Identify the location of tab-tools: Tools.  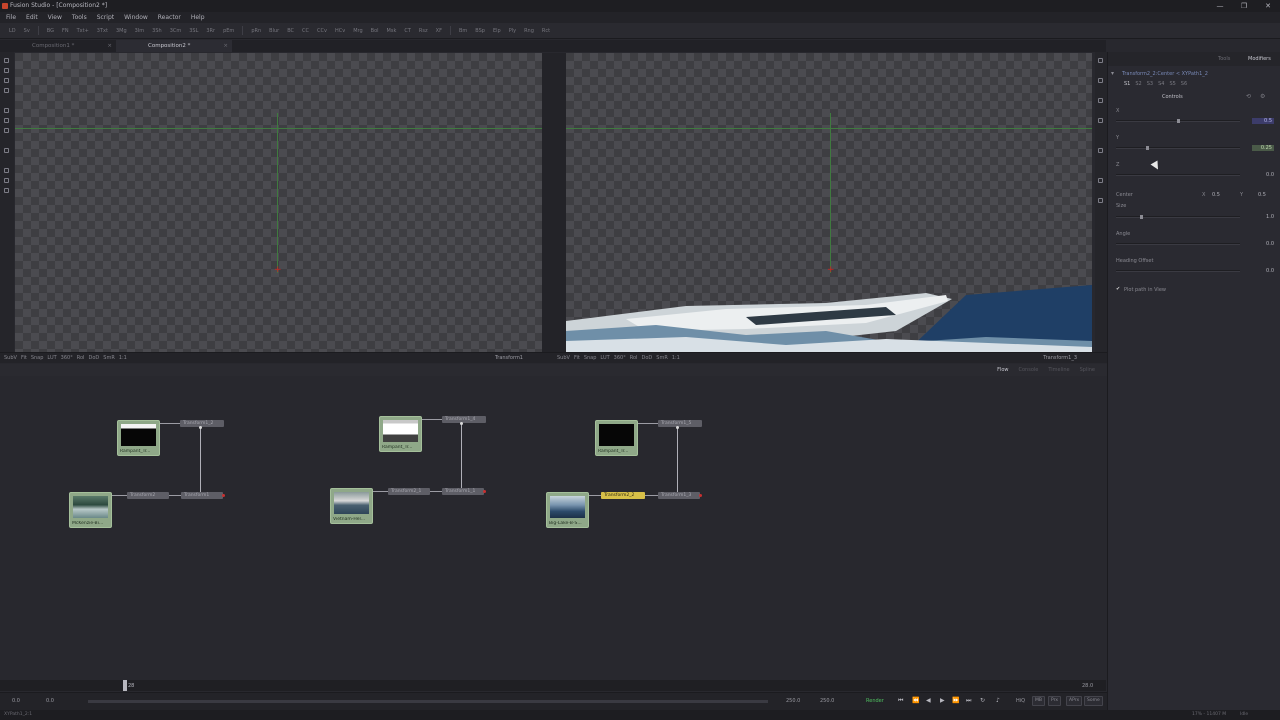
(1224, 59).